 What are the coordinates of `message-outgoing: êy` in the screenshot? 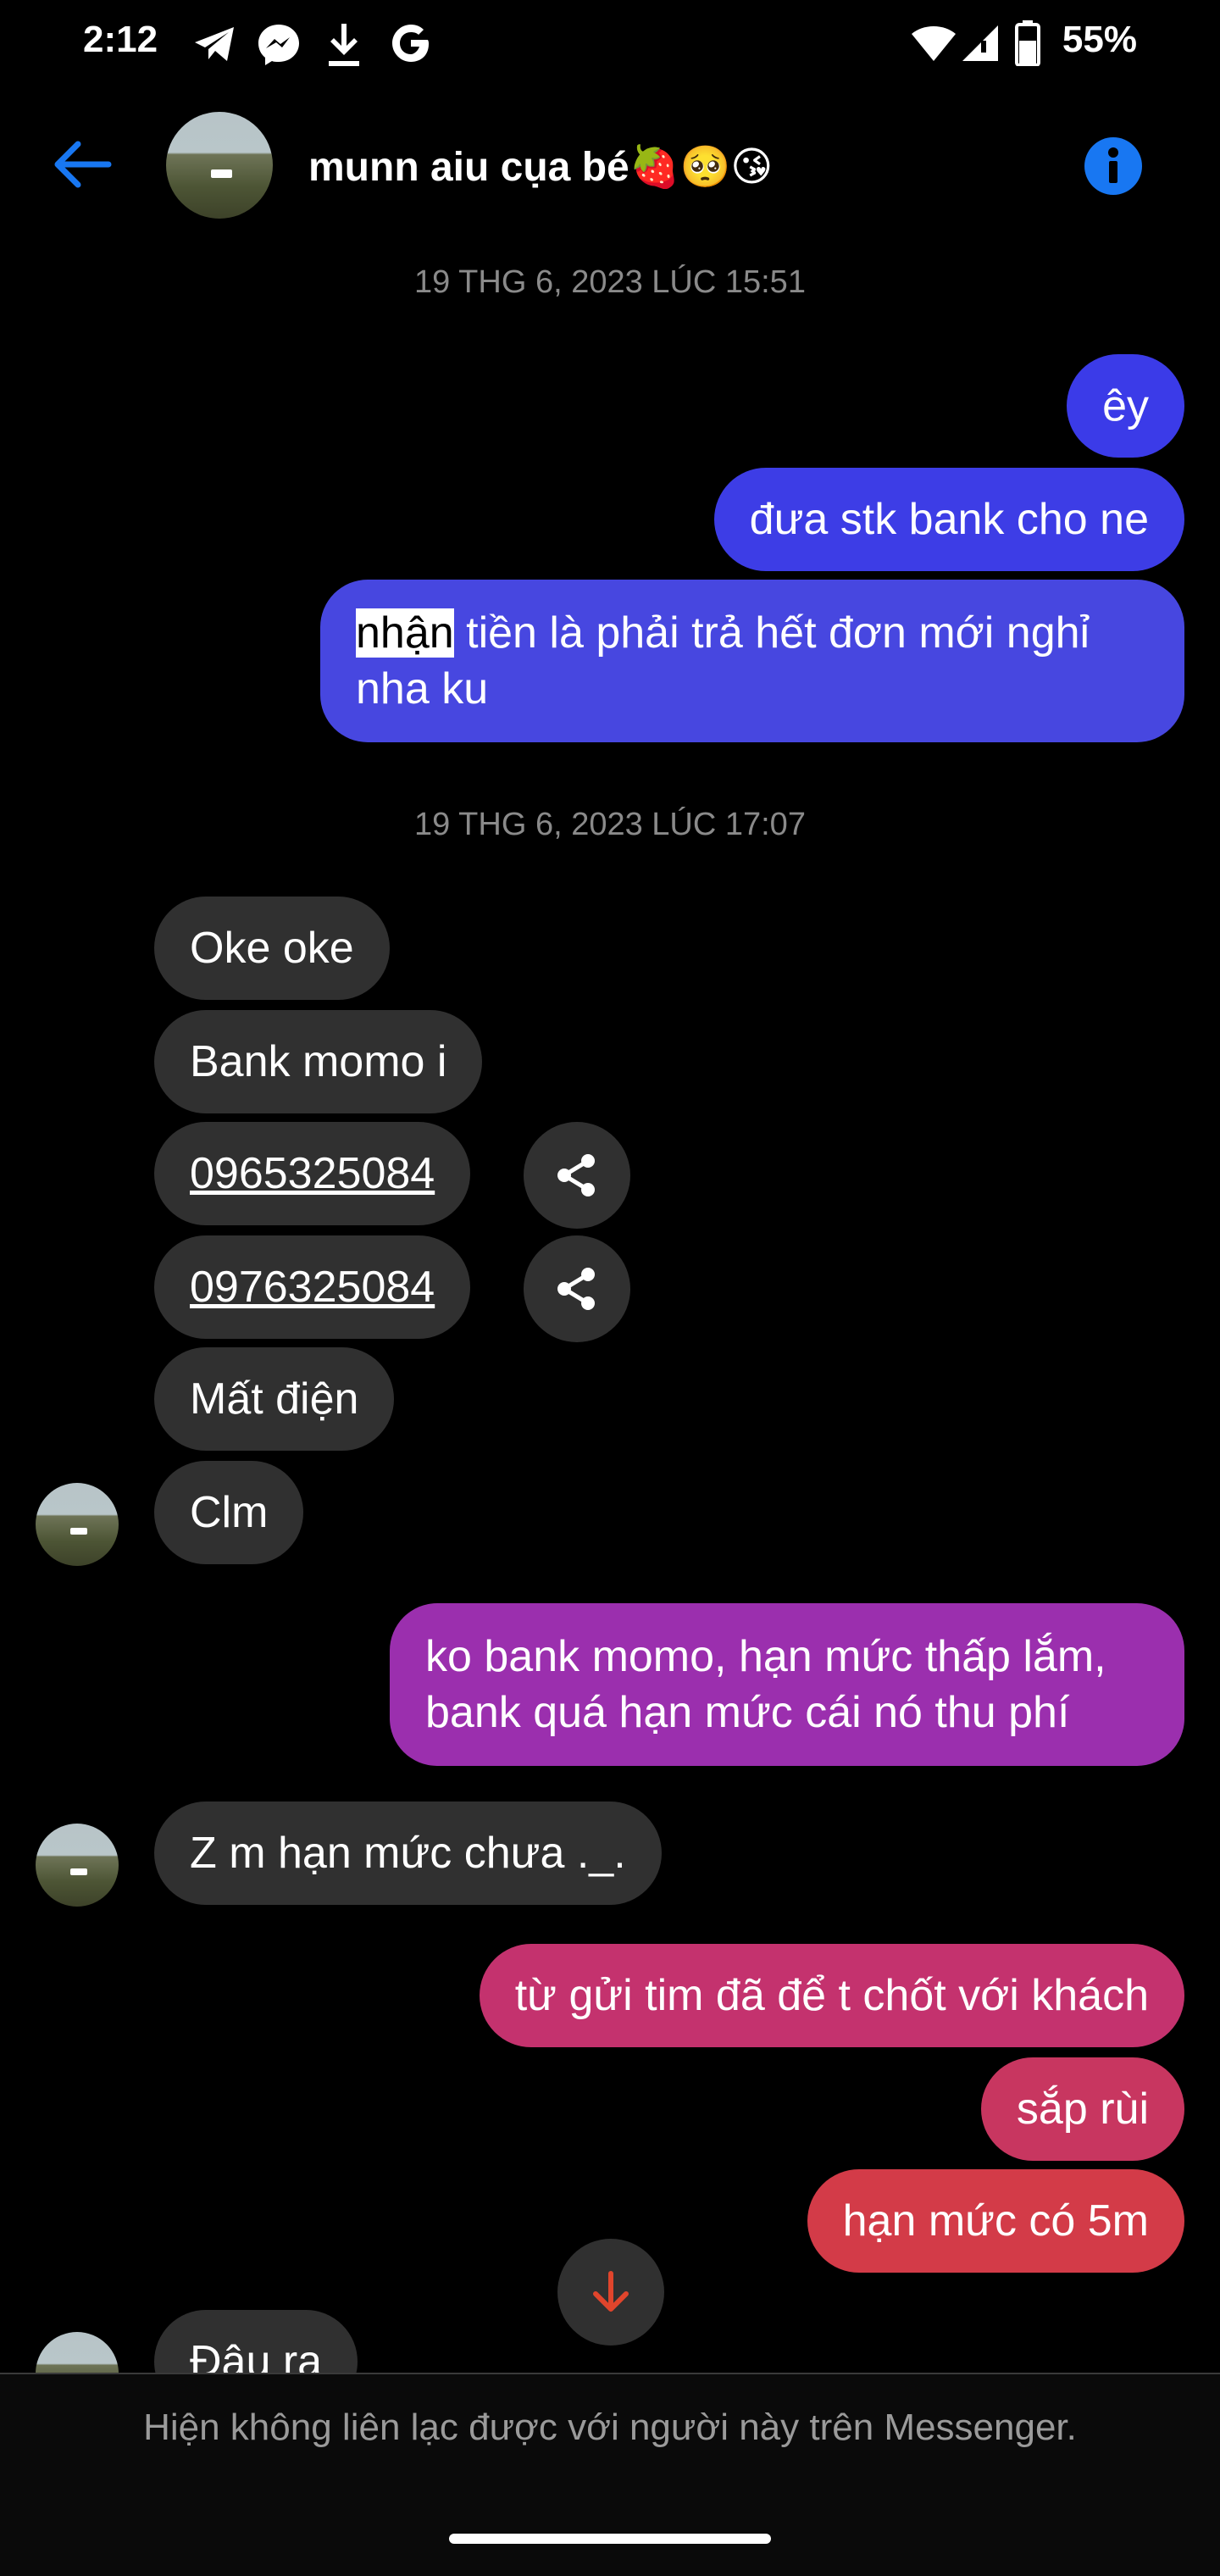 It's located at (1125, 406).